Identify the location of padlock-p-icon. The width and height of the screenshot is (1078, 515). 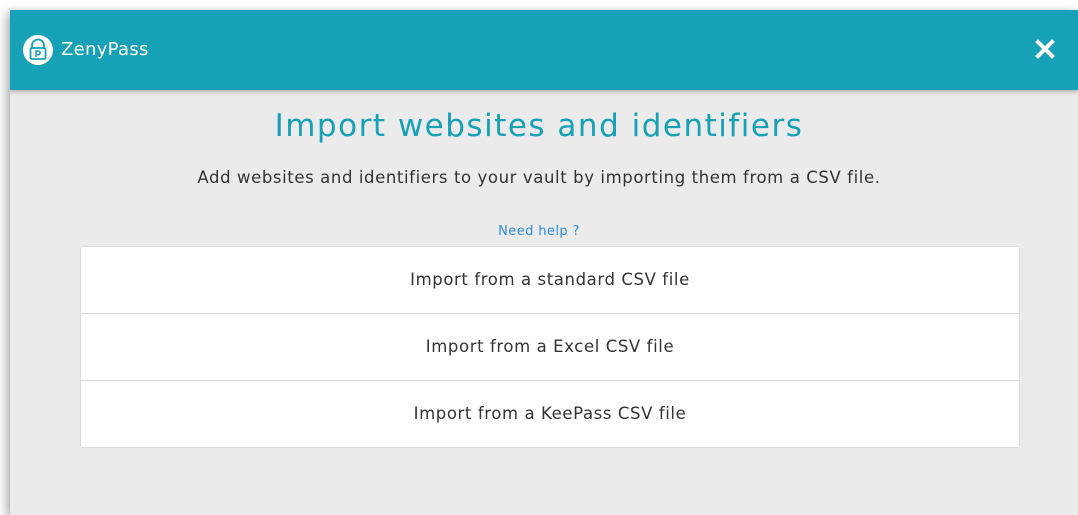
(38, 50).